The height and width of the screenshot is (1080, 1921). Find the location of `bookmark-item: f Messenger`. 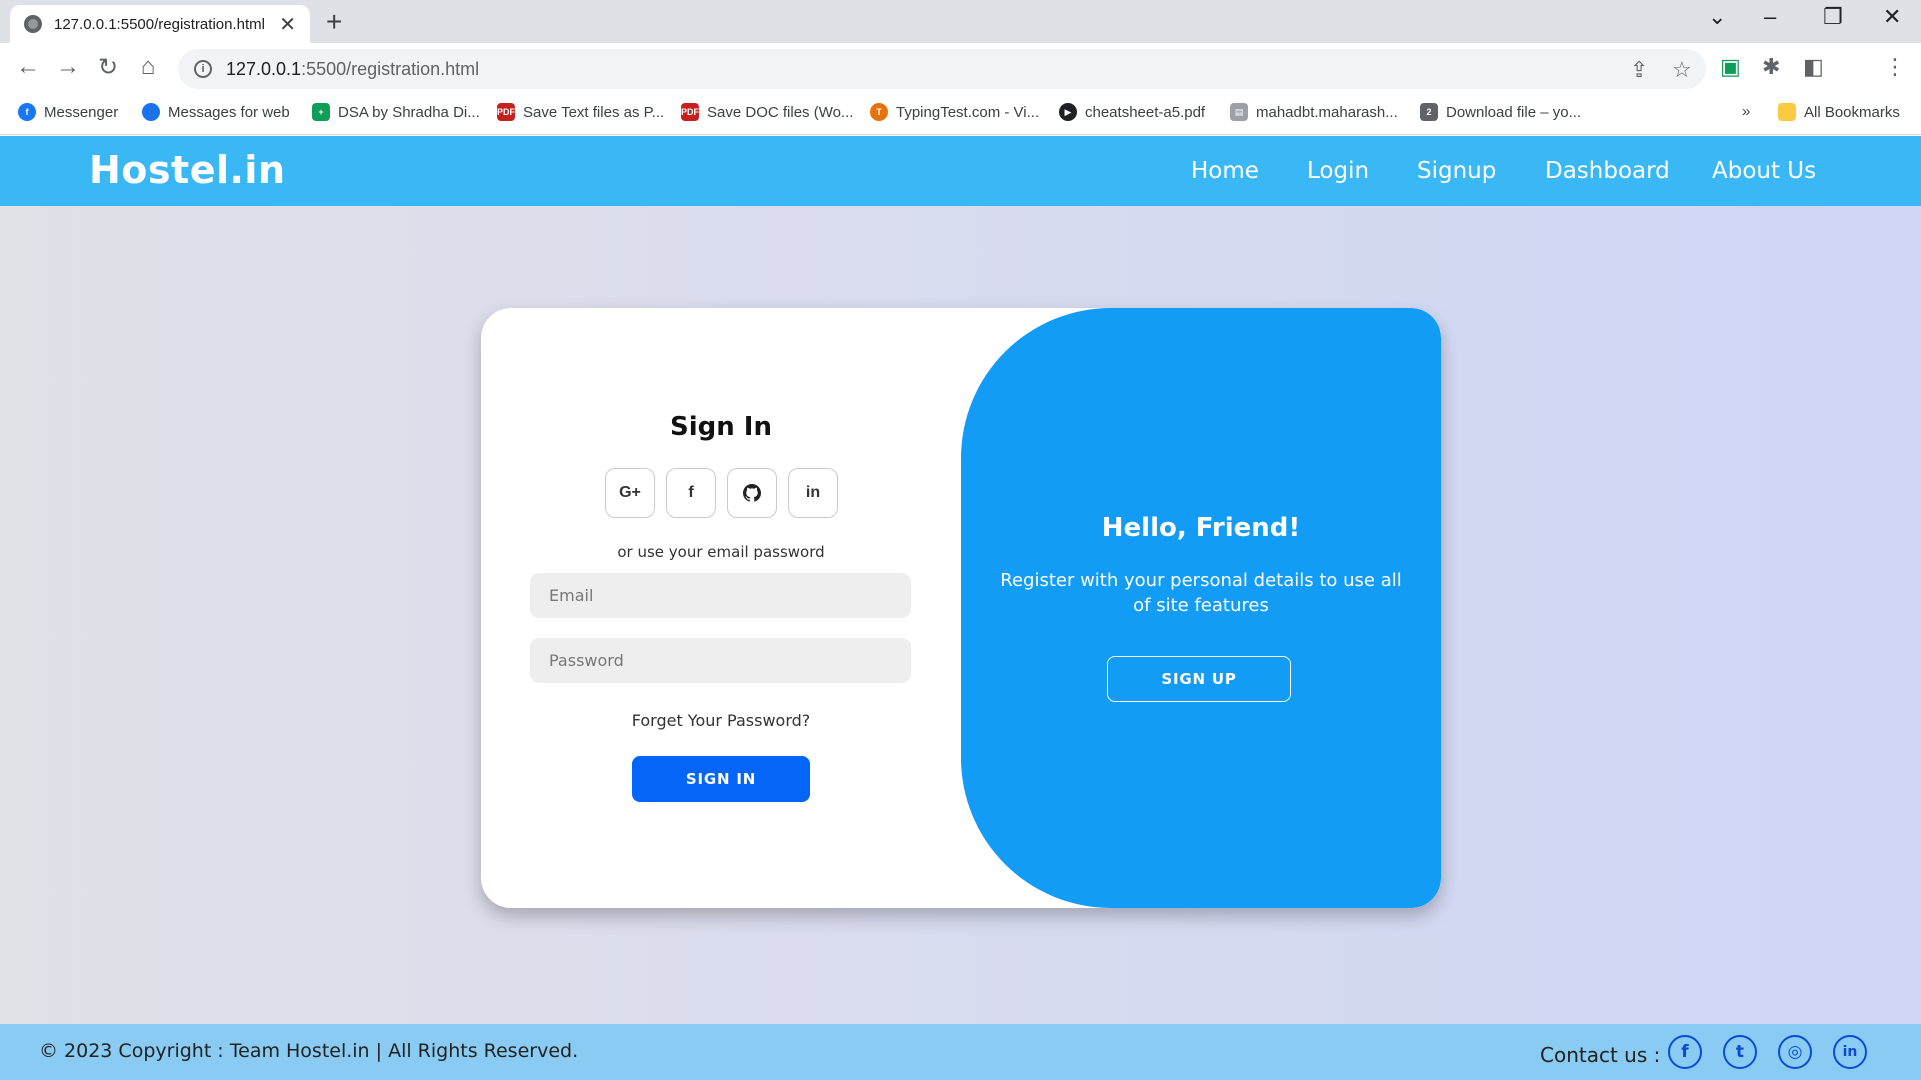

bookmark-item: f Messenger is located at coordinates (68, 112).